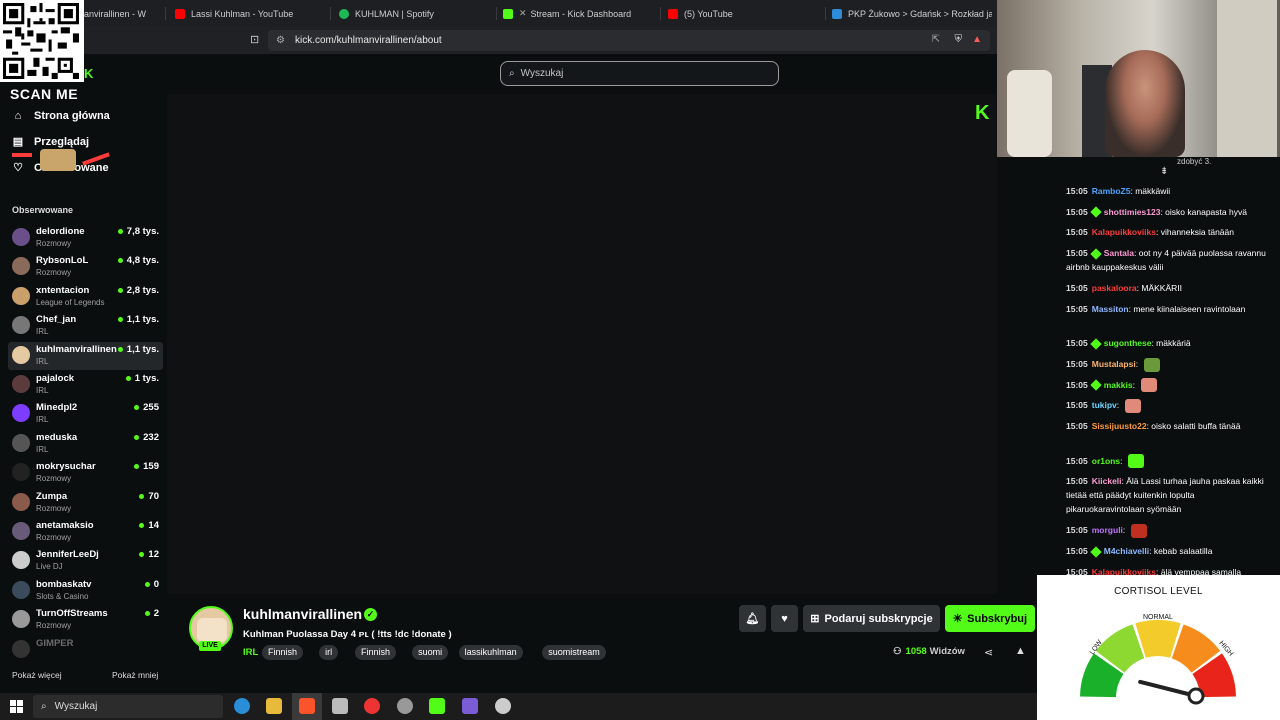  What do you see at coordinates (414, 13) in the screenshot?
I see `tab-spotify: KUHLMAN | Spotify` at bounding box center [414, 13].